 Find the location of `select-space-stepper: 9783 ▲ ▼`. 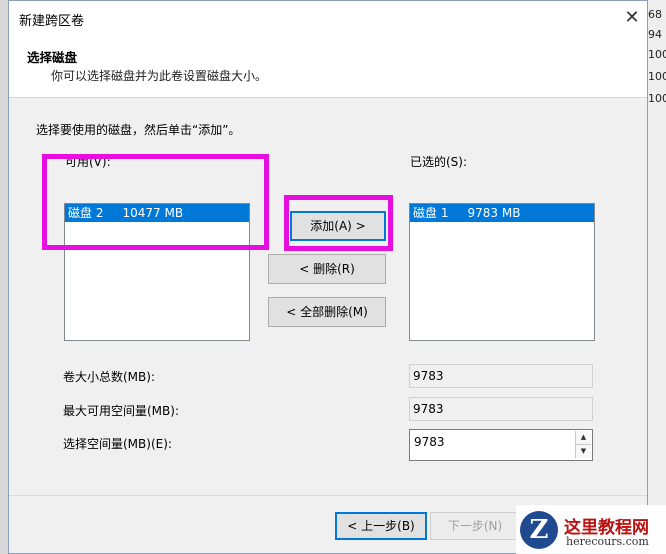

select-space-stepper: 9783 ▲ ▼ is located at coordinates (501, 445).